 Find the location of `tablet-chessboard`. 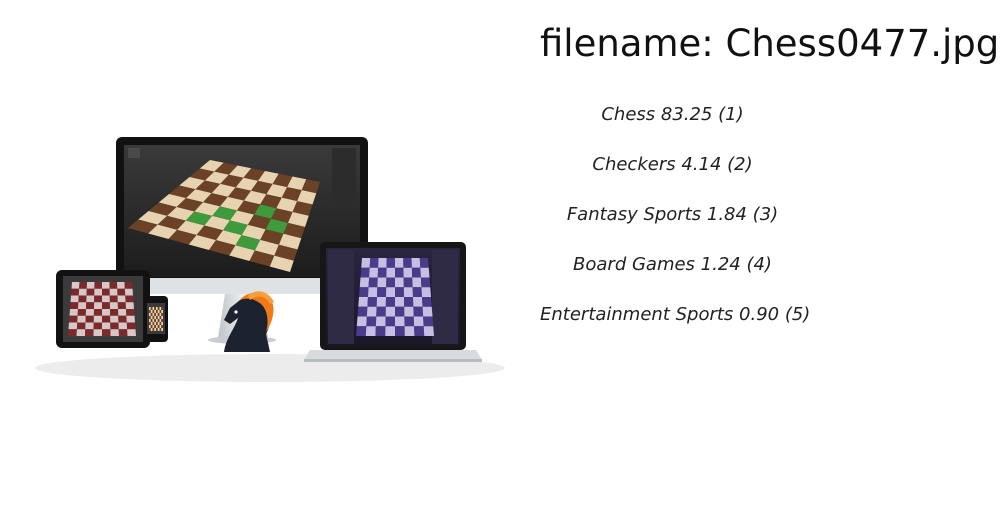

tablet-chessboard is located at coordinates (102, 309).